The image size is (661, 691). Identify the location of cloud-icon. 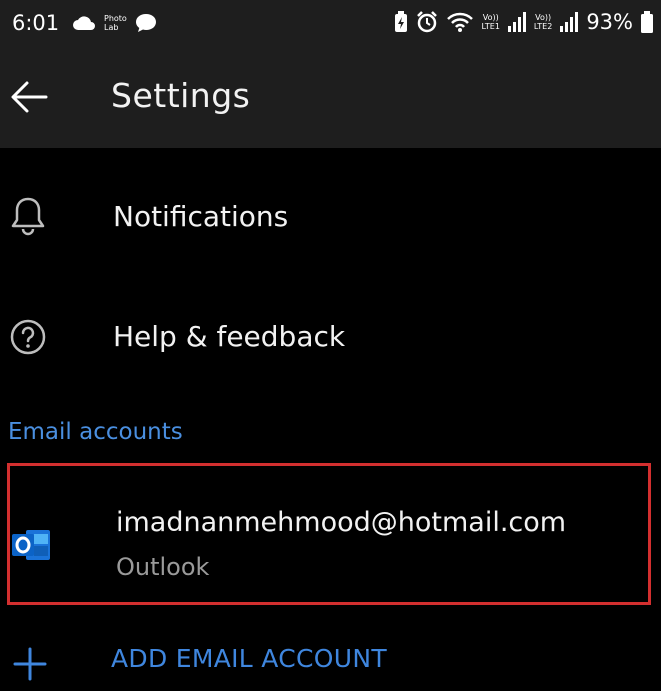
(84, 23).